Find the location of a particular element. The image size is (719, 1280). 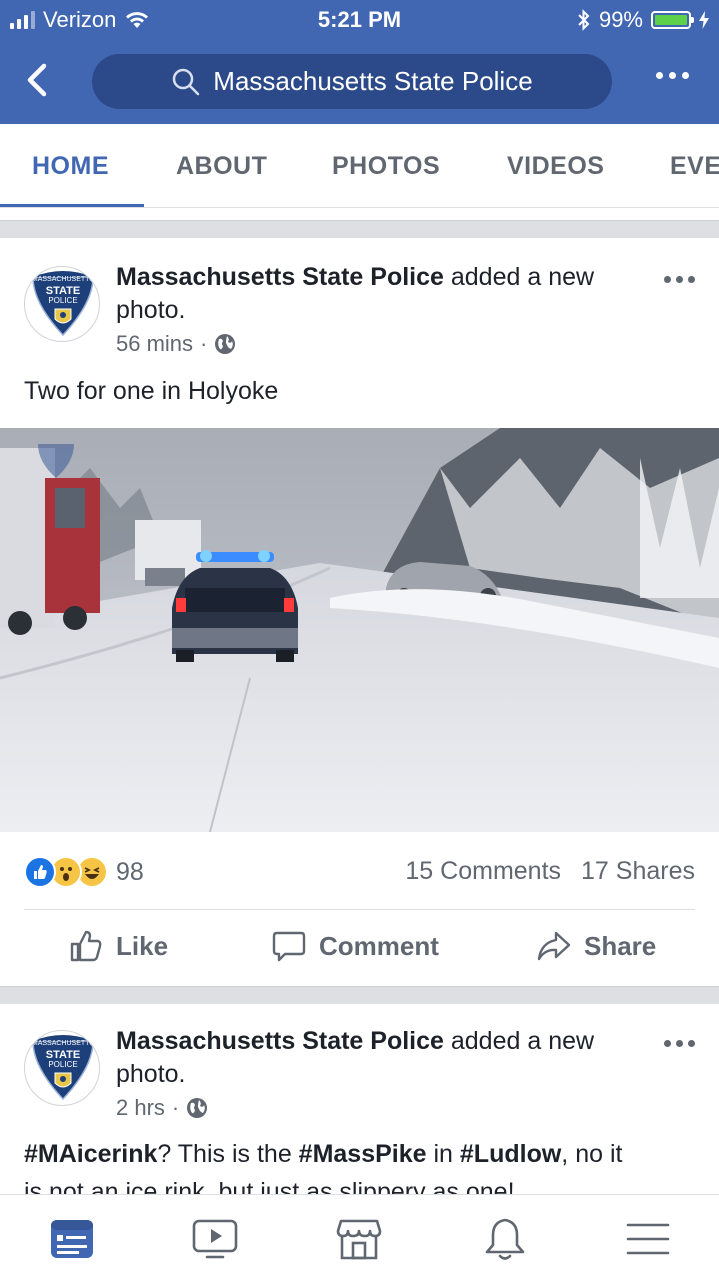

reaction-count: 98 is located at coordinates (130, 871).